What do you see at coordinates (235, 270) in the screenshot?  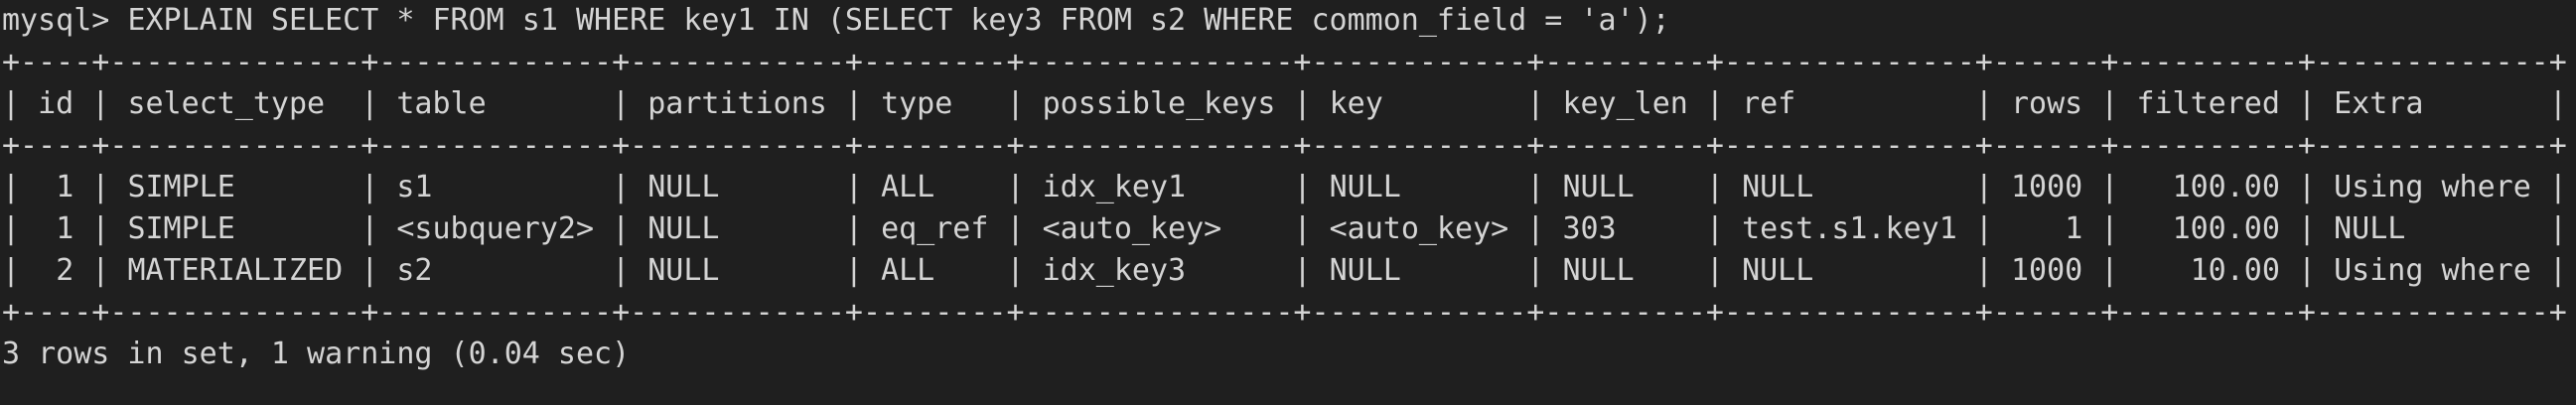 I see `cell-select-type: MATERIALIZED` at bounding box center [235, 270].